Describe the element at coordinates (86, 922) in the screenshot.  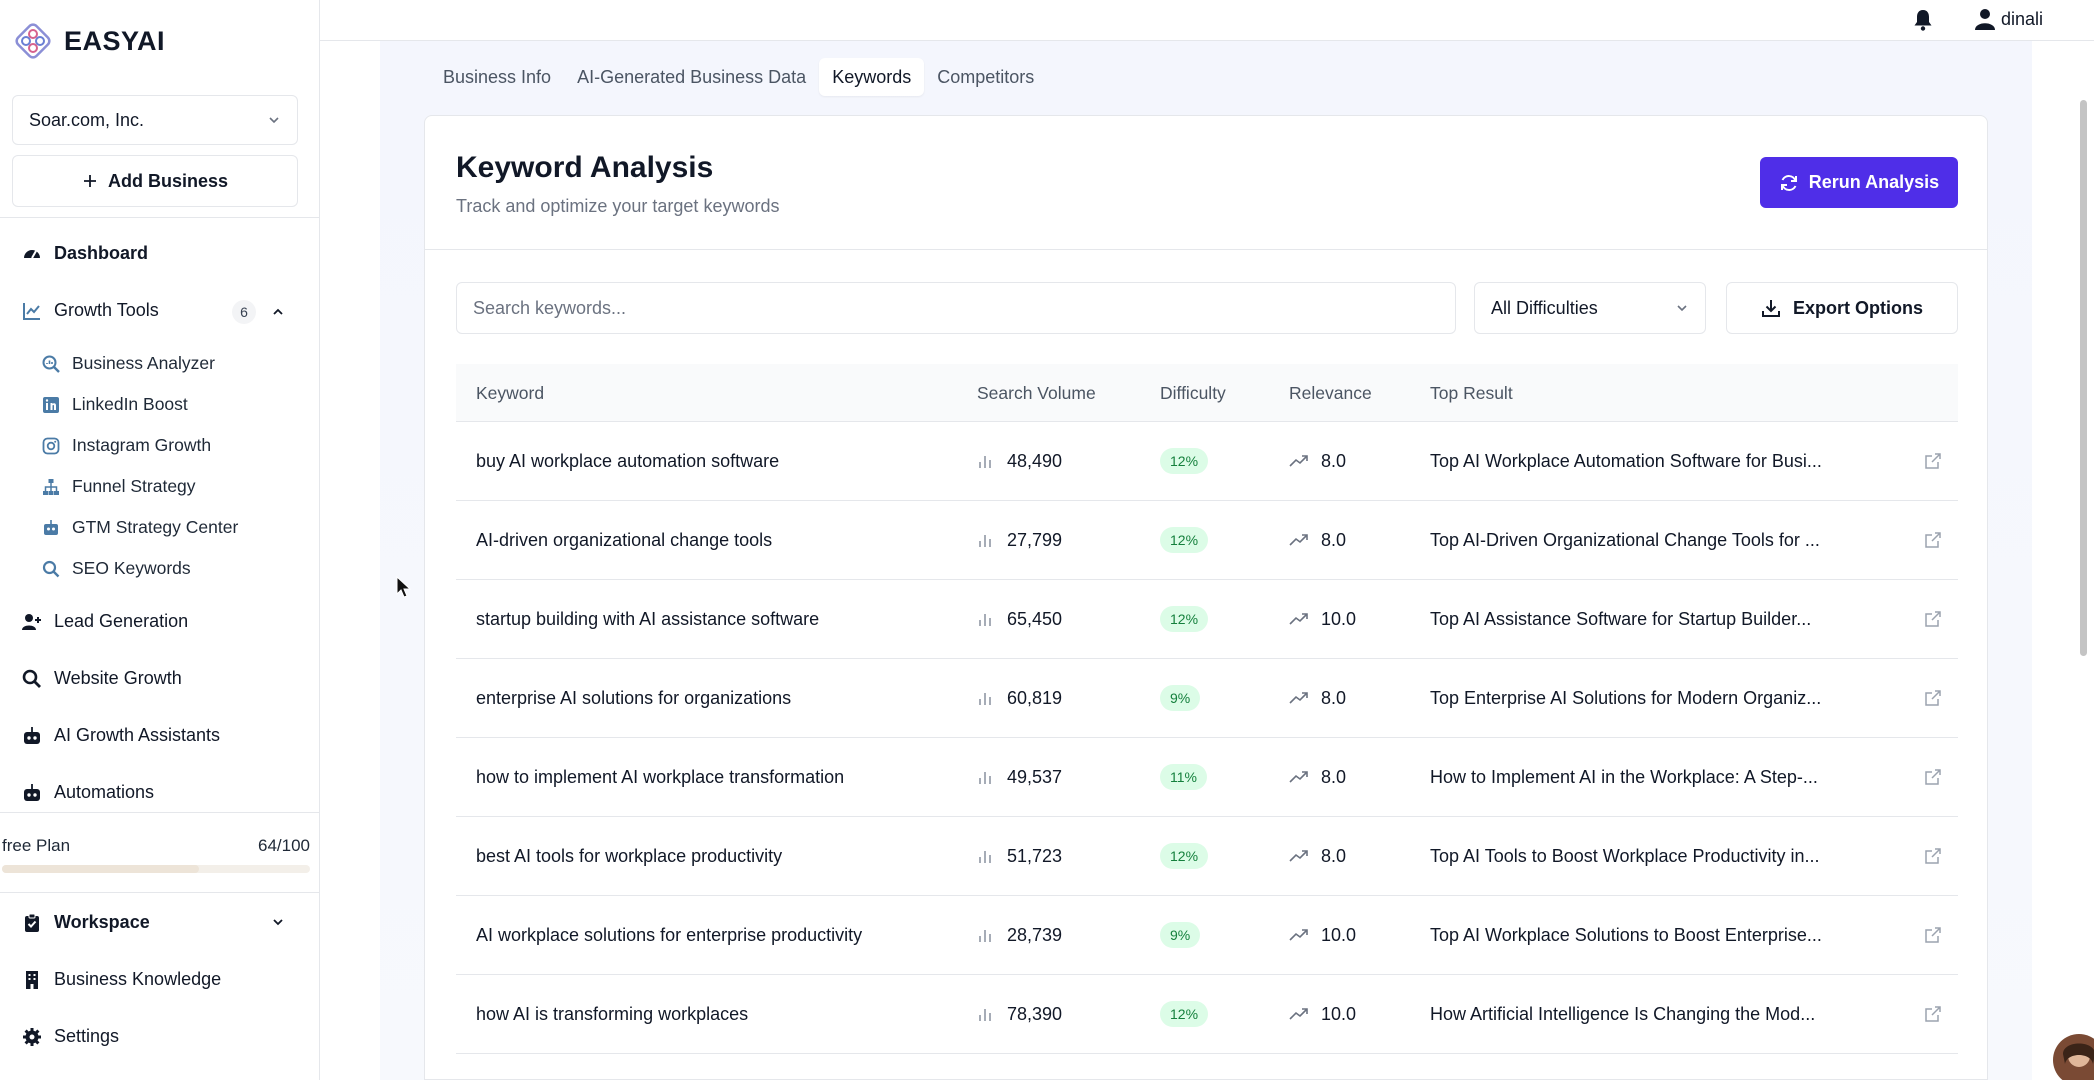
I see `sidebar-item-workspace: Workspace` at that location.